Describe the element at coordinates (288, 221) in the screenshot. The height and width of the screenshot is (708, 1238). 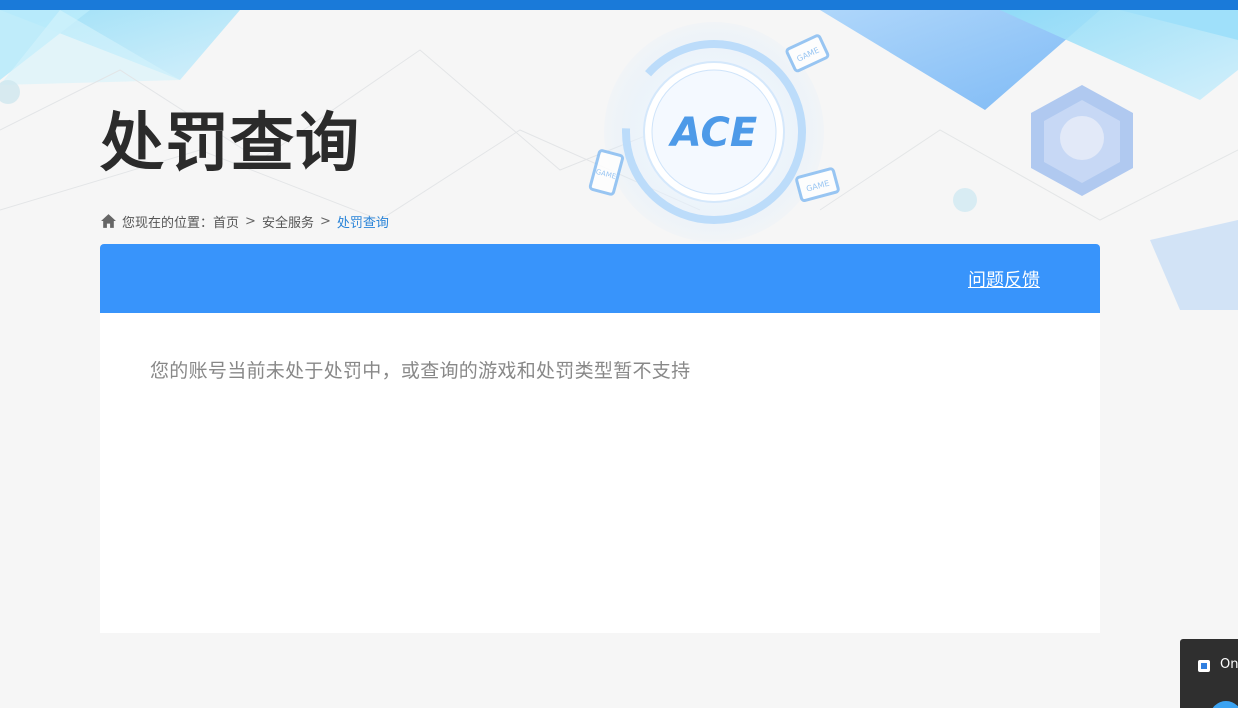
I see `breadcrumb-security-link: 安全服务` at that location.